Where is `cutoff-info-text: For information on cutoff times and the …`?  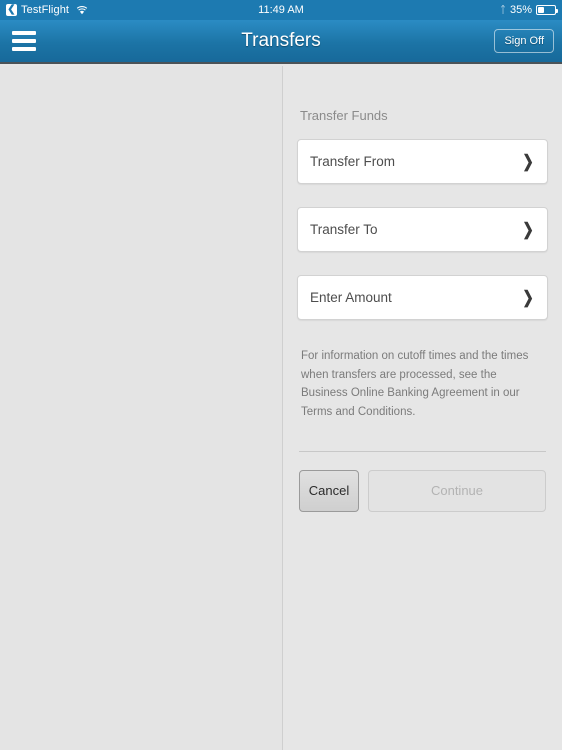 cutoff-info-text: For information on cutoff times and the … is located at coordinates (415, 384).